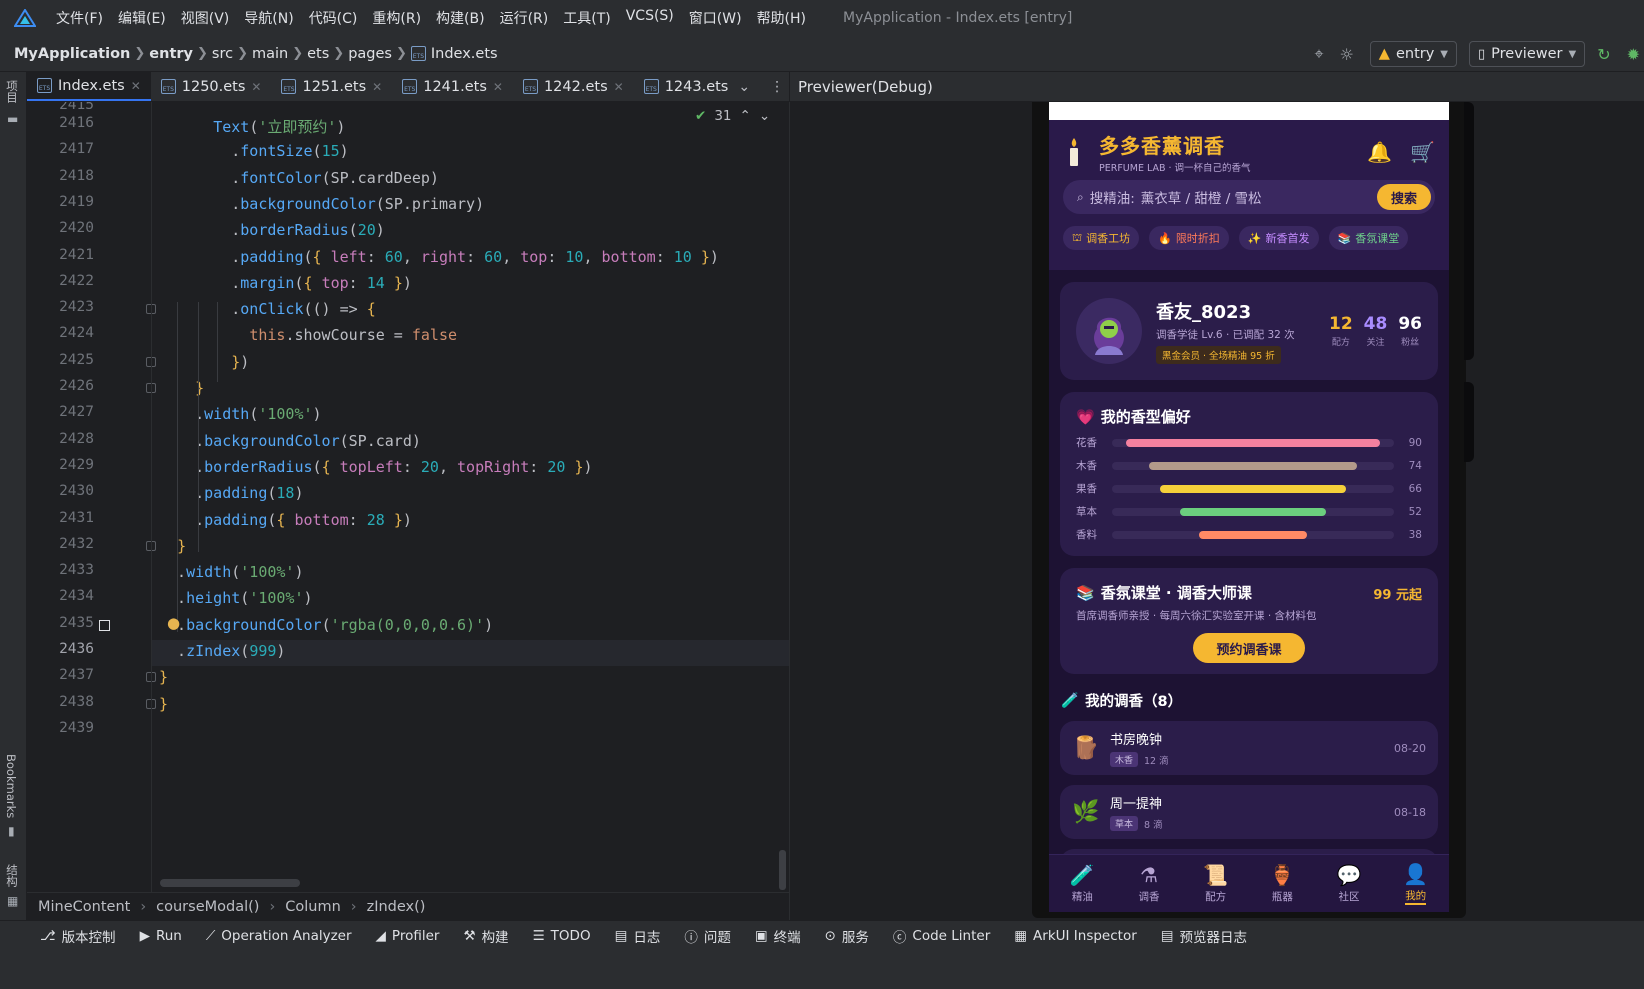  What do you see at coordinates (524, 18) in the screenshot?
I see `menu-item-7: 运行(R)` at bounding box center [524, 18].